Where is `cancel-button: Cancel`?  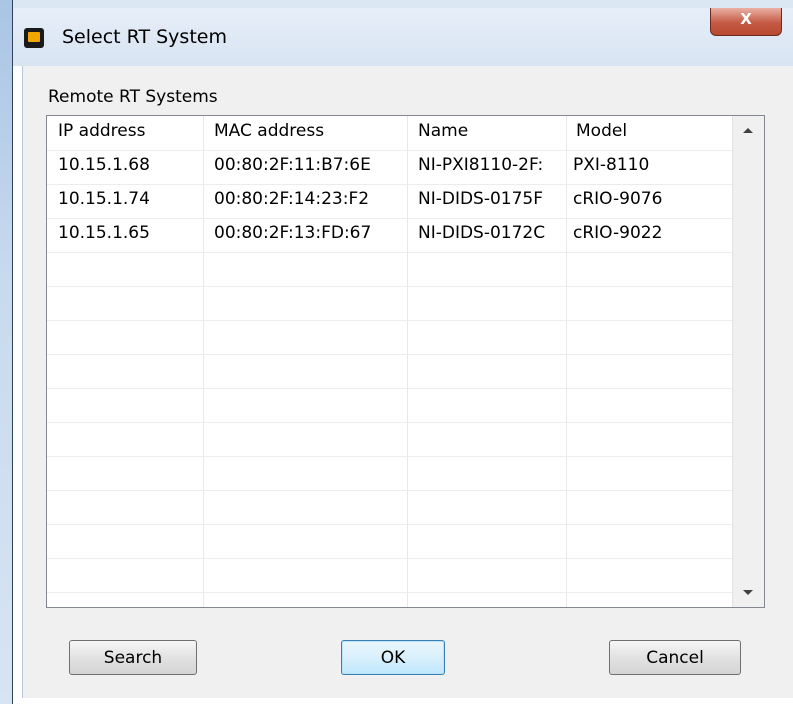 cancel-button: Cancel is located at coordinates (675, 657).